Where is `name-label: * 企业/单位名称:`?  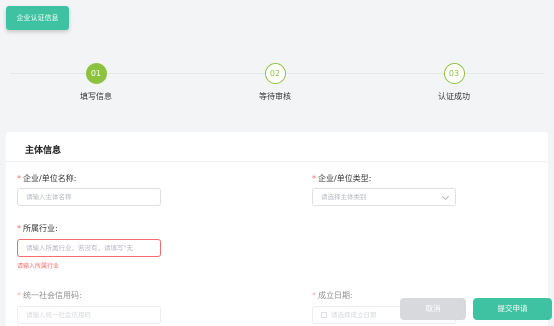 name-label: * 企业/单位名称: is located at coordinates (47, 178).